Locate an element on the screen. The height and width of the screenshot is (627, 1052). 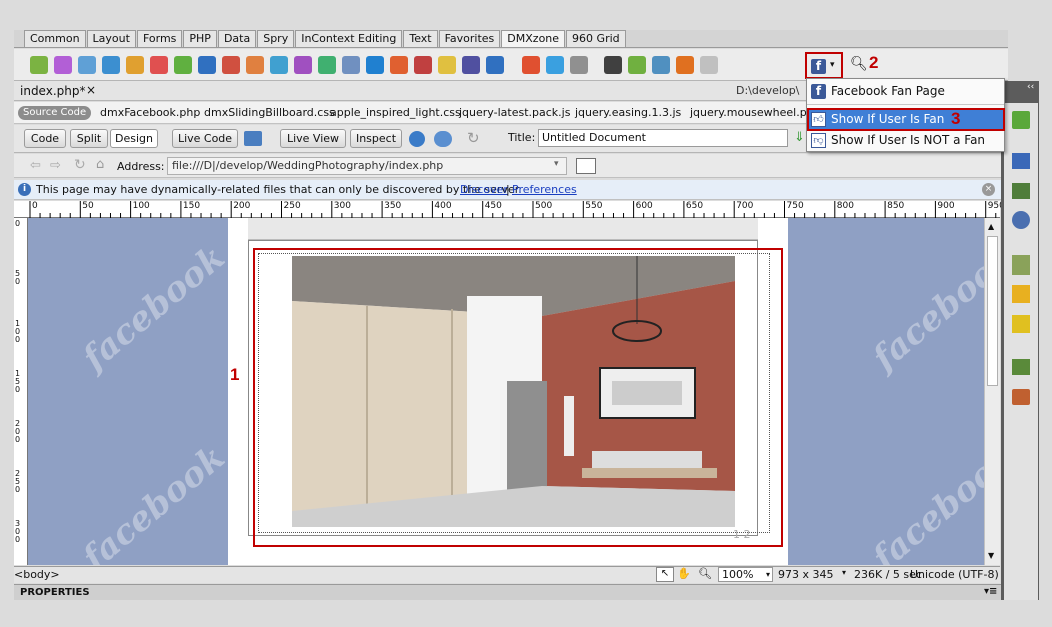
edit-icon is located at coordinates (351, 65).